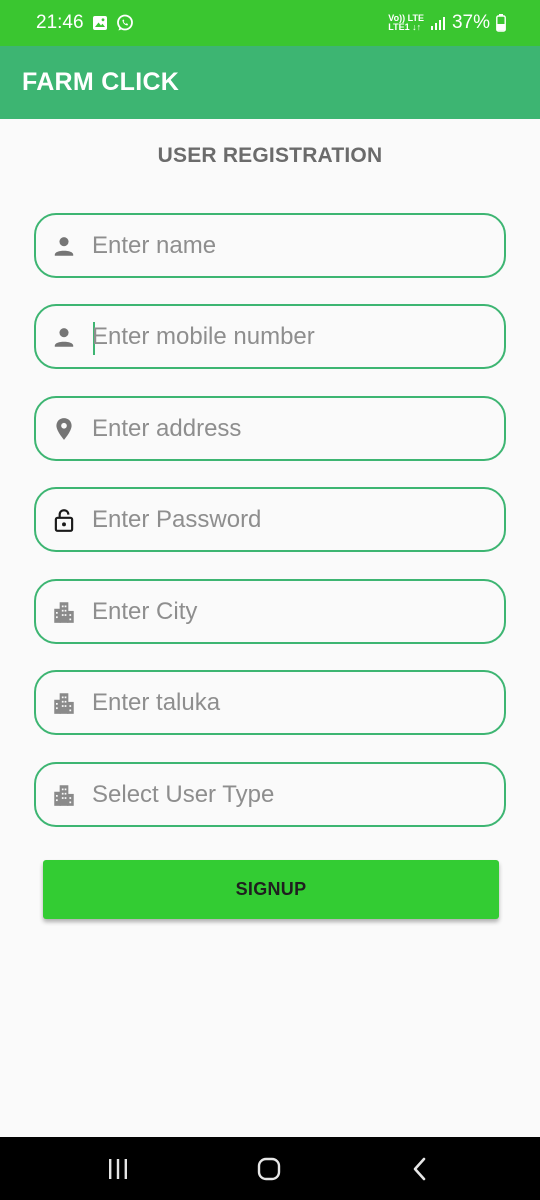 The image size is (540, 1200). Describe the element at coordinates (270, 23) in the screenshot. I see `status-bar: 21:46 Vo)) LTE LTE1 ↓↑ 37%` at that location.